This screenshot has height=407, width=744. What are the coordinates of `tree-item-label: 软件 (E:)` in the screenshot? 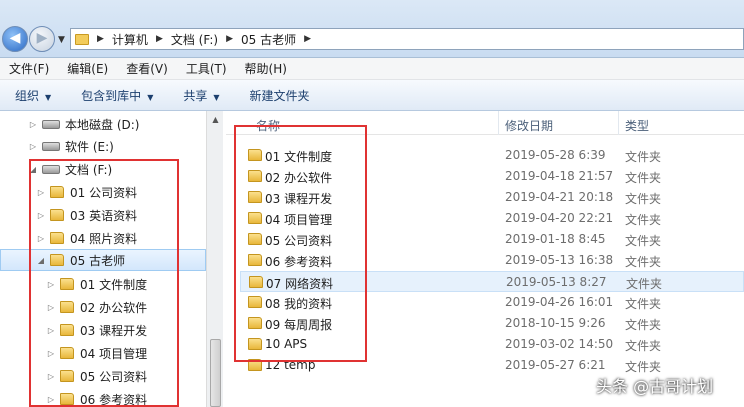 It's located at (89, 146).